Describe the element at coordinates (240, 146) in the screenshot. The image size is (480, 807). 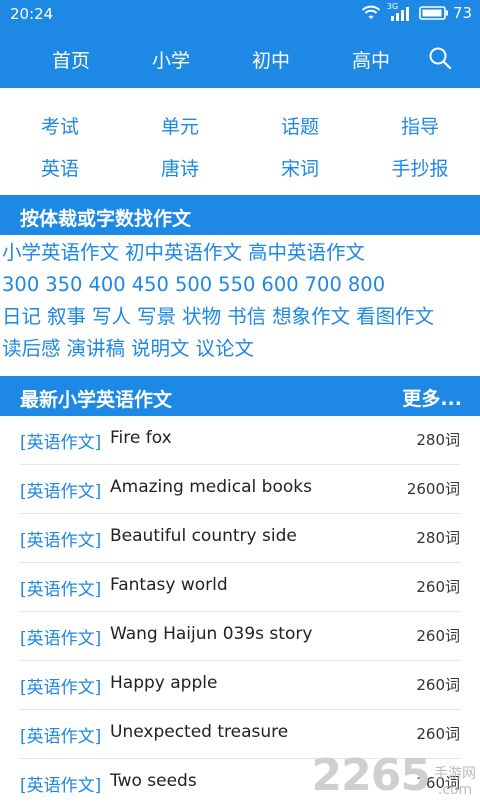
I see `category-grid: 考试 单元 话题 指导 英语 唐诗 宋词 手抄报` at that location.